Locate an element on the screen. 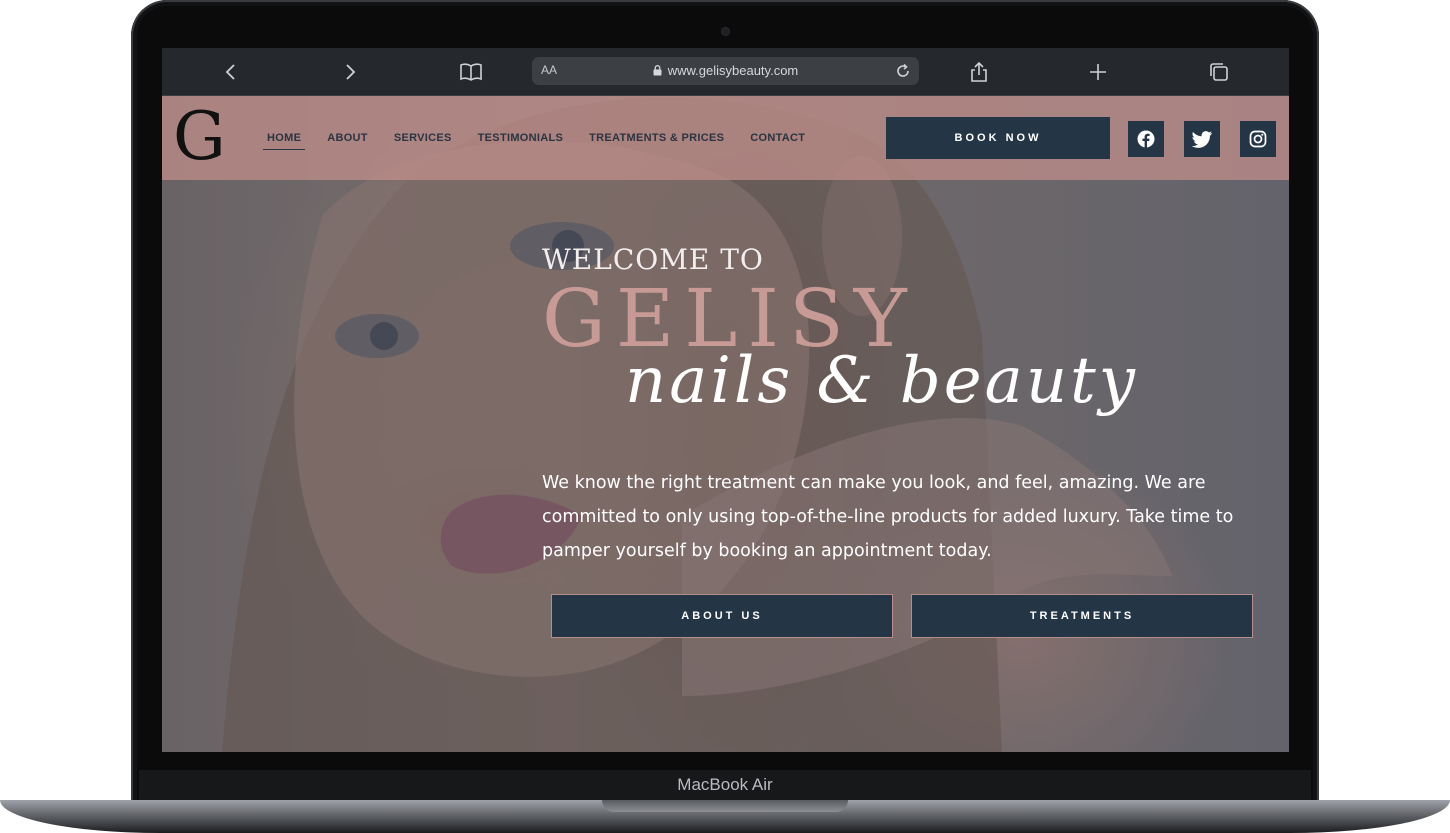  book-icon is located at coordinates (471, 72).